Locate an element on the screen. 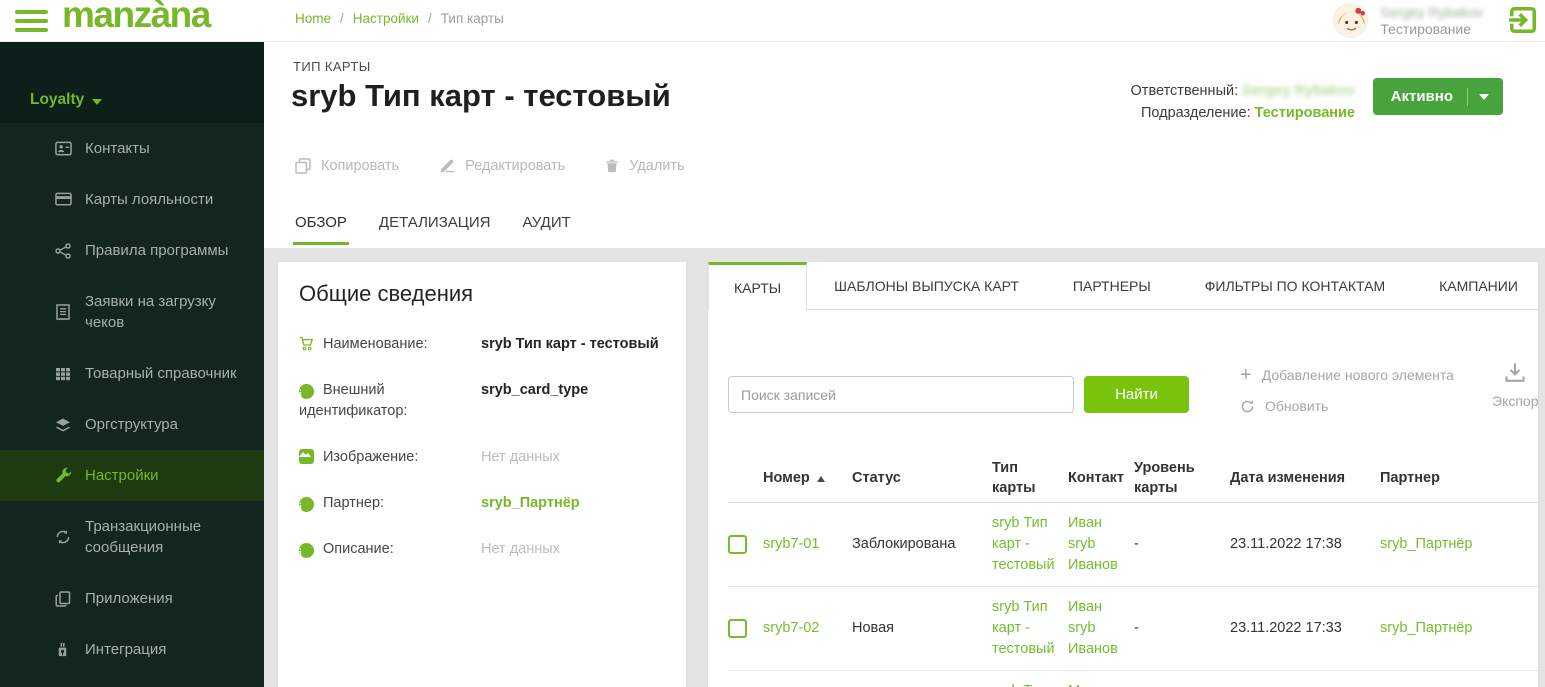  sidebar-section-loyalty: Loyalty is located at coordinates (132, 82).